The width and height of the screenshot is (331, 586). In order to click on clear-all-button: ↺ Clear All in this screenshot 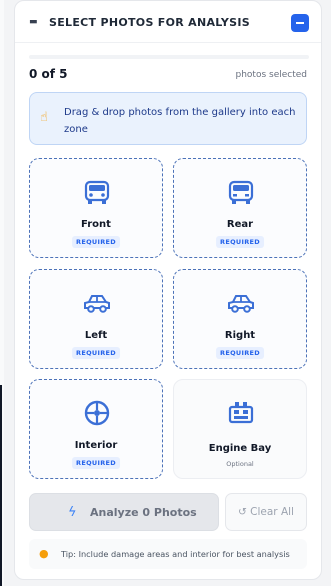, I will do `click(266, 512)`.